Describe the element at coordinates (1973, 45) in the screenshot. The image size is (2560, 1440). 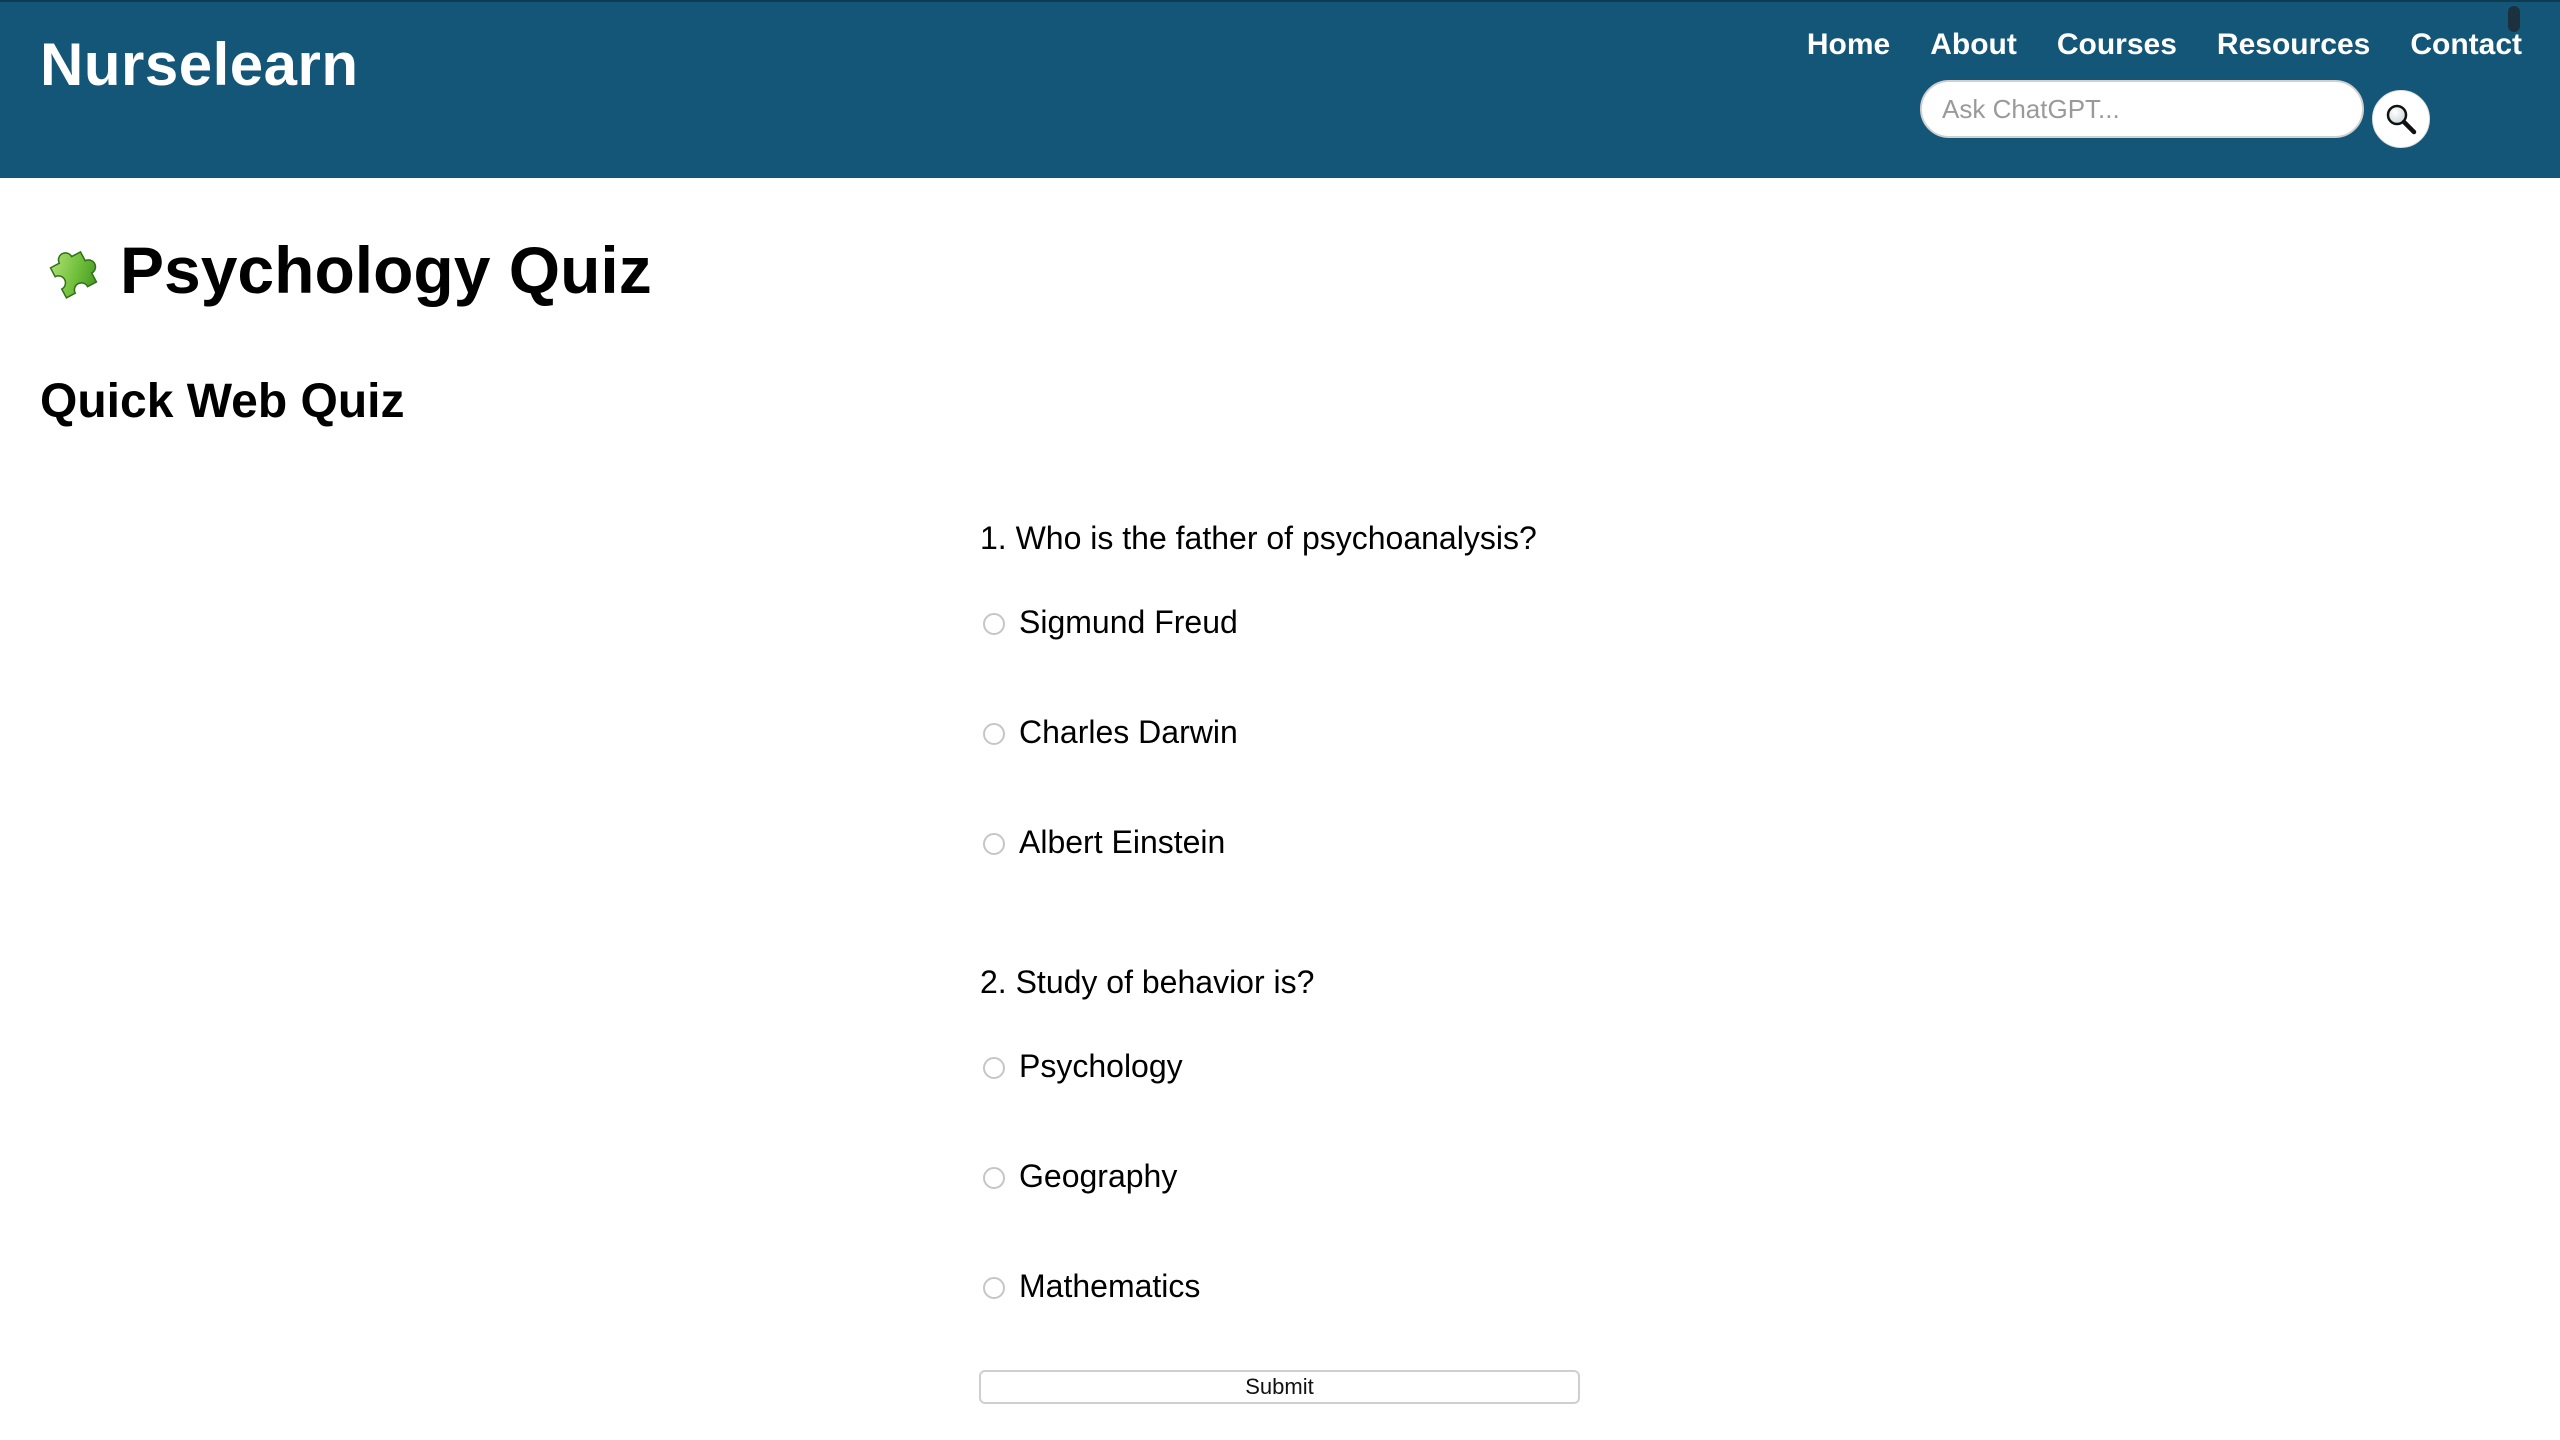
I see `nav-about: About` at that location.